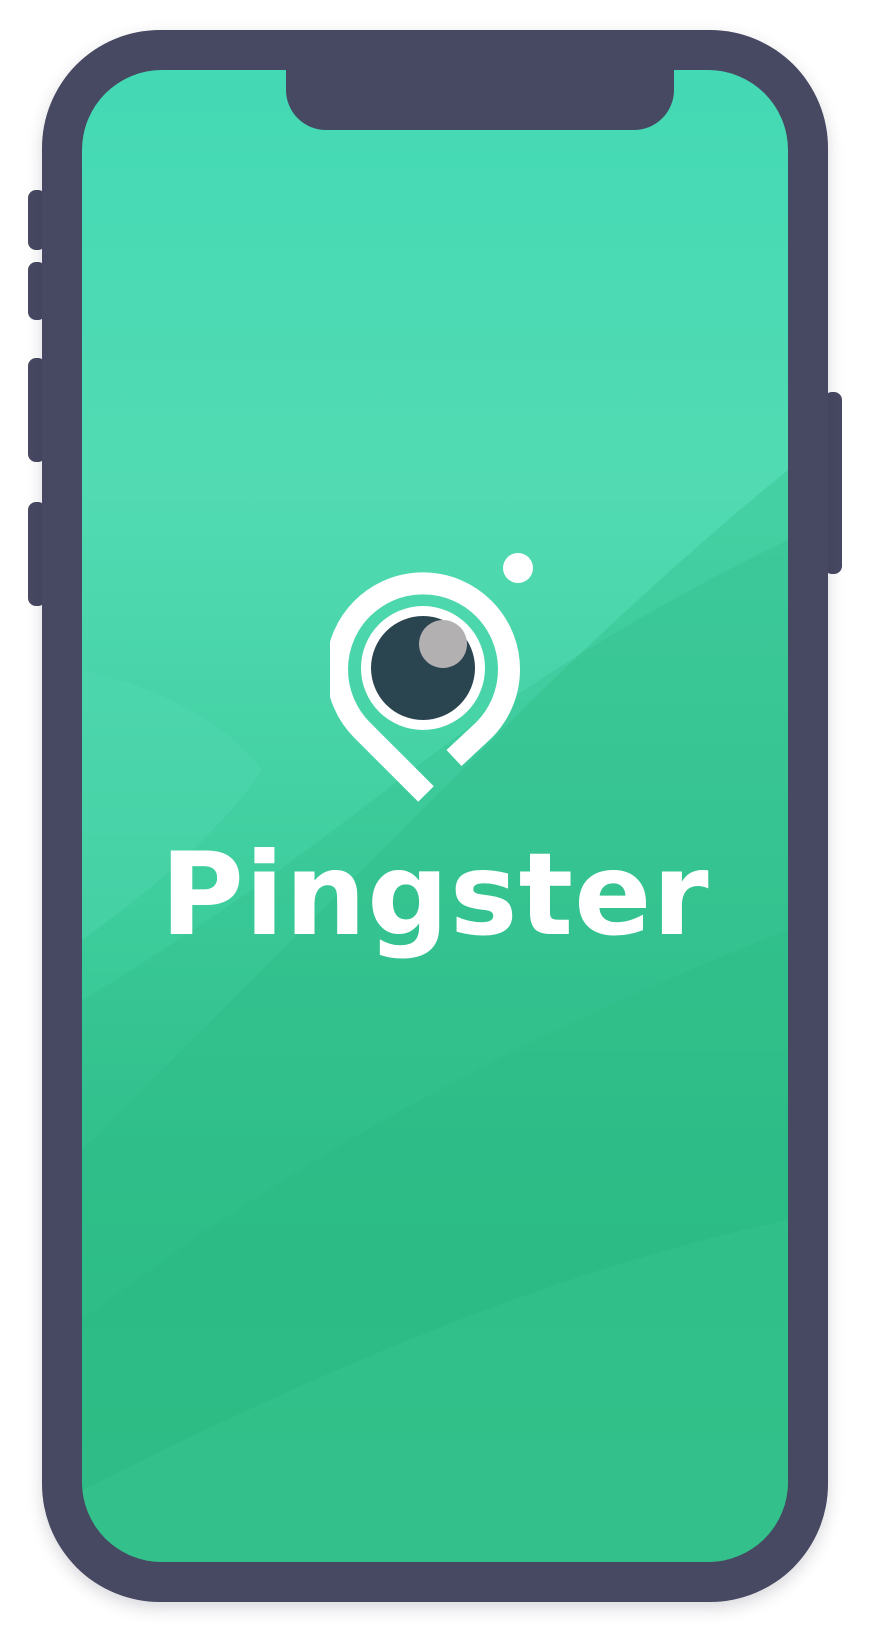 This screenshot has height=1632, width=870. What do you see at coordinates (435, 894) in the screenshot?
I see `app-title: Pingster` at bounding box center [435, 894].